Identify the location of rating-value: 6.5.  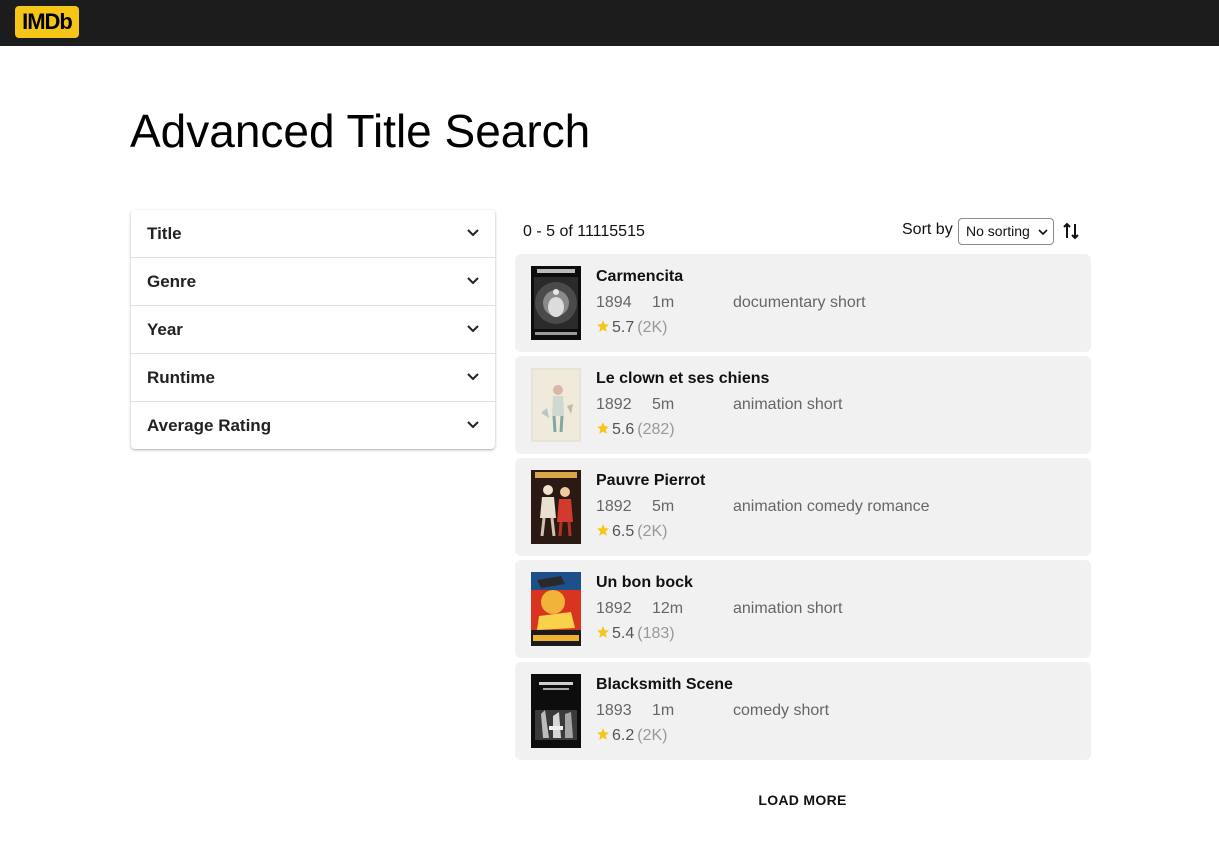
(623, 531).